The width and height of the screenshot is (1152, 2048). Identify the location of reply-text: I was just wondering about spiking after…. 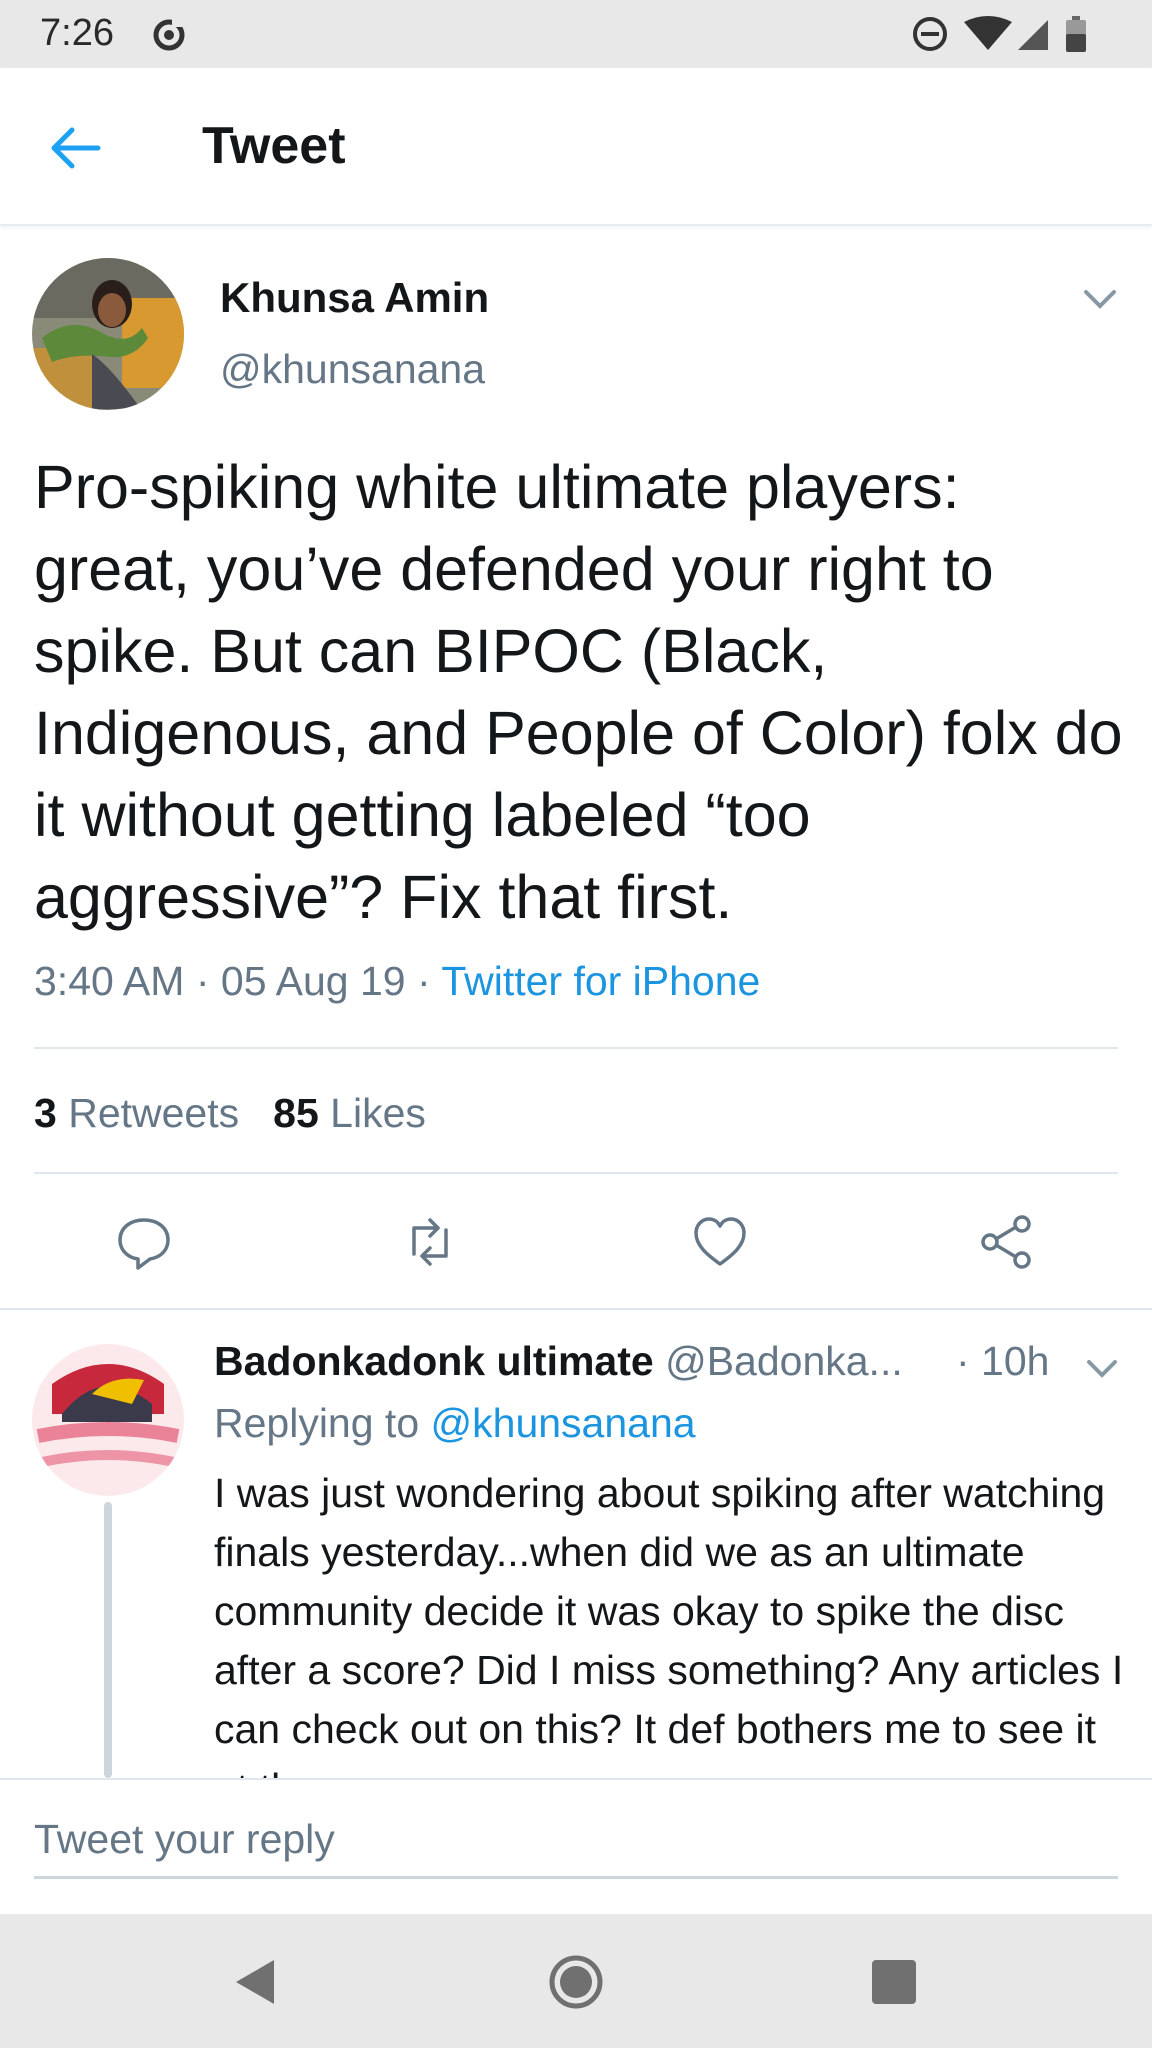
(669, 1624).